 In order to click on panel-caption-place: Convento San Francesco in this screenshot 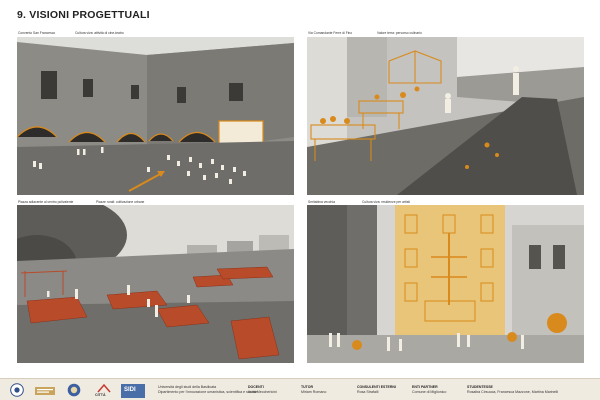, I will do `click(37, 33)`.